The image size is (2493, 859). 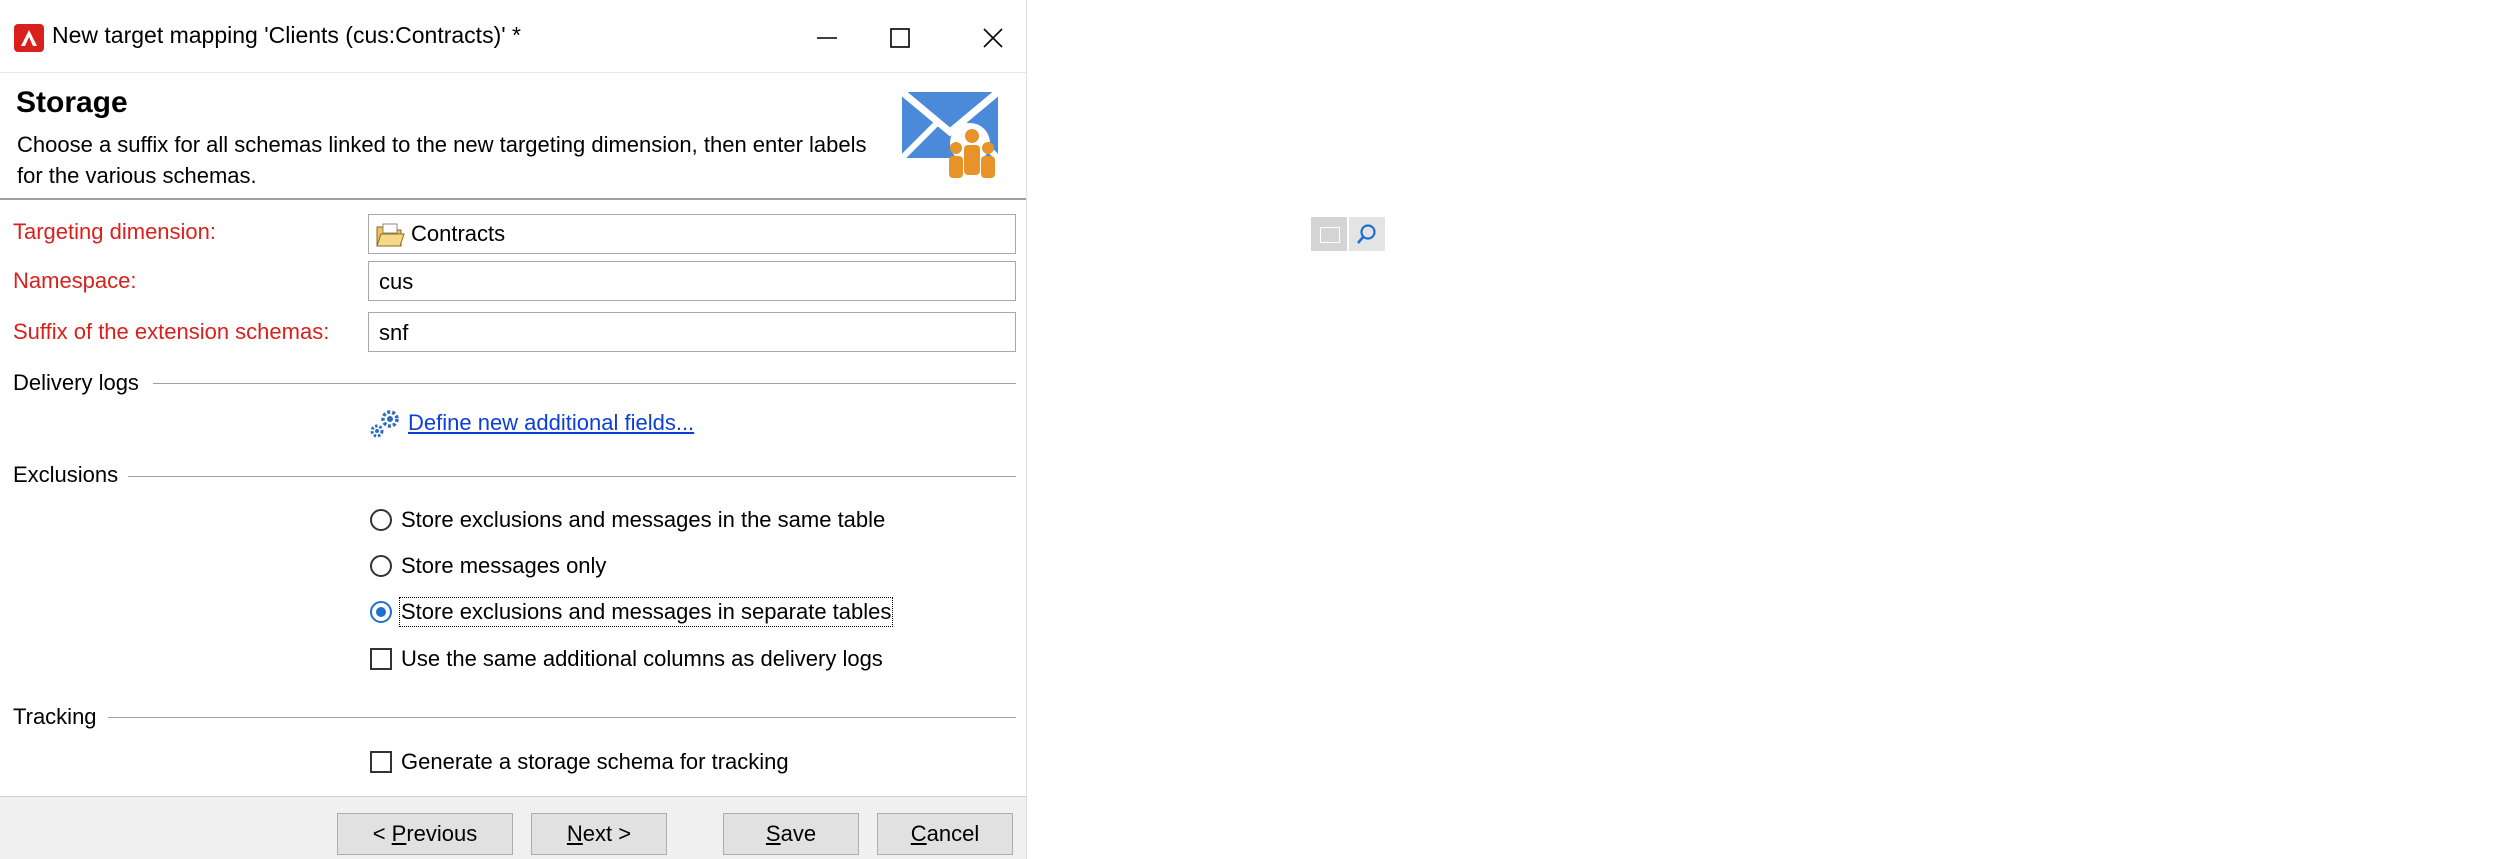 What do you see at coordinates (513, 199) in the screenshot?
I see `header-separator` at bounding box center [513, 199].